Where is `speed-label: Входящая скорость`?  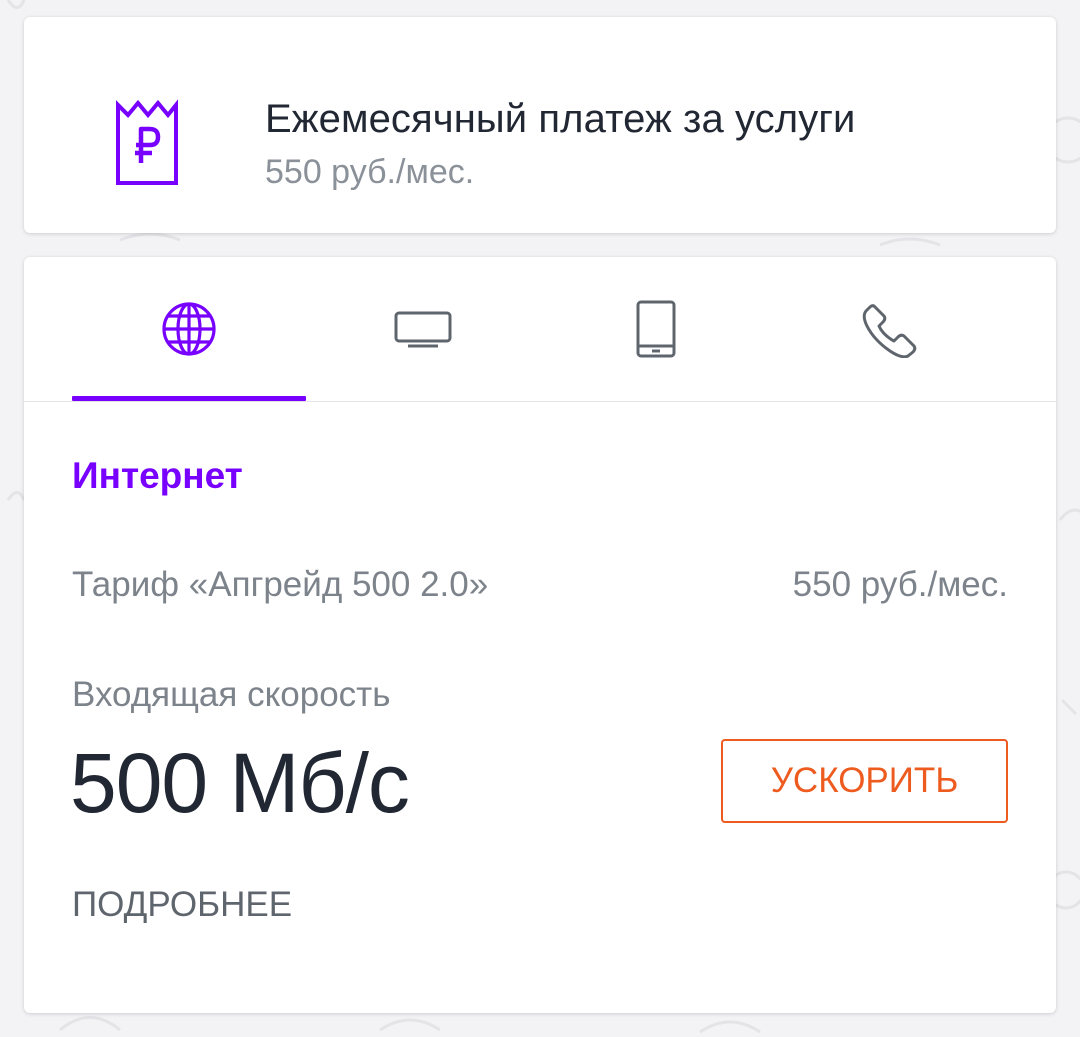
speed-label: Входящая скорость is located at coordinates (231, 694).